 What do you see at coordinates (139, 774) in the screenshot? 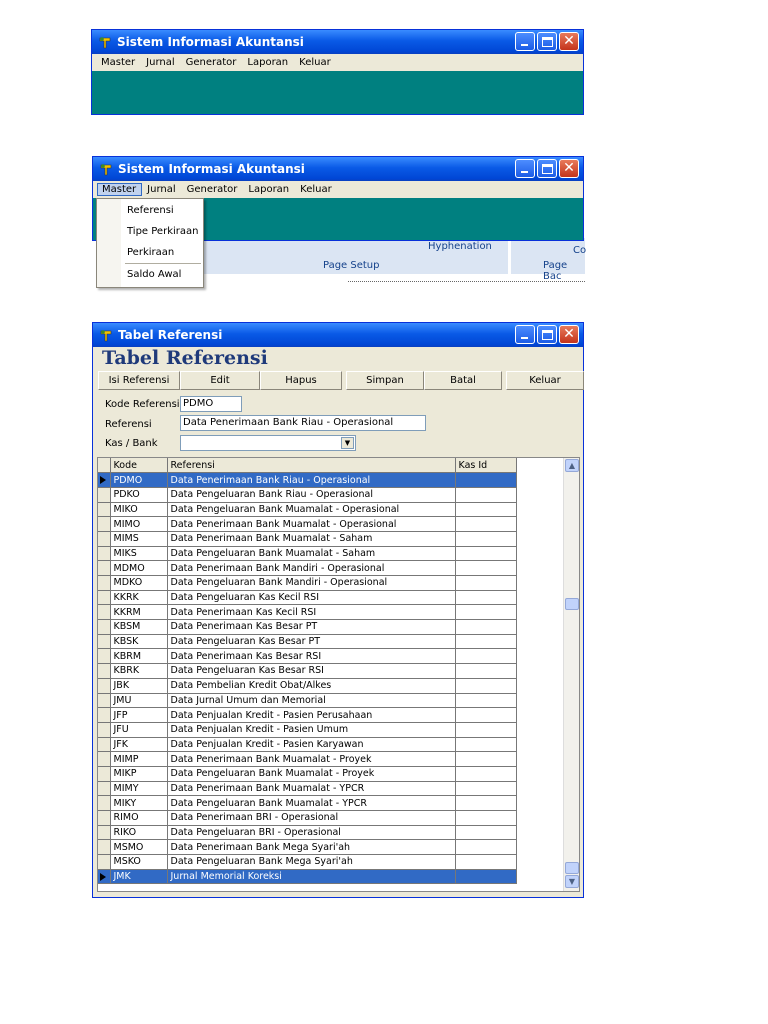
I see `cell-kode: MIKP` at bounding box center [139, 774].